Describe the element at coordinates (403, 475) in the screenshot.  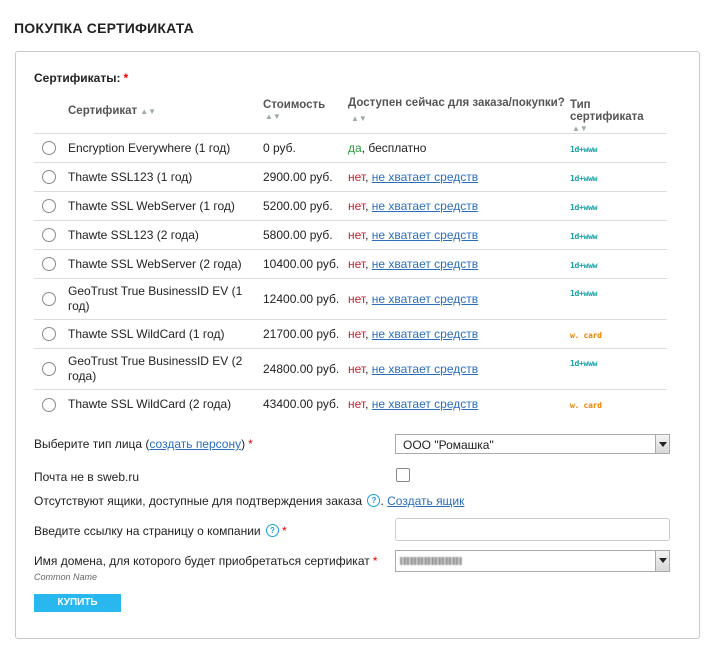
I see `mail-not-sweb-checkbox` at that location.